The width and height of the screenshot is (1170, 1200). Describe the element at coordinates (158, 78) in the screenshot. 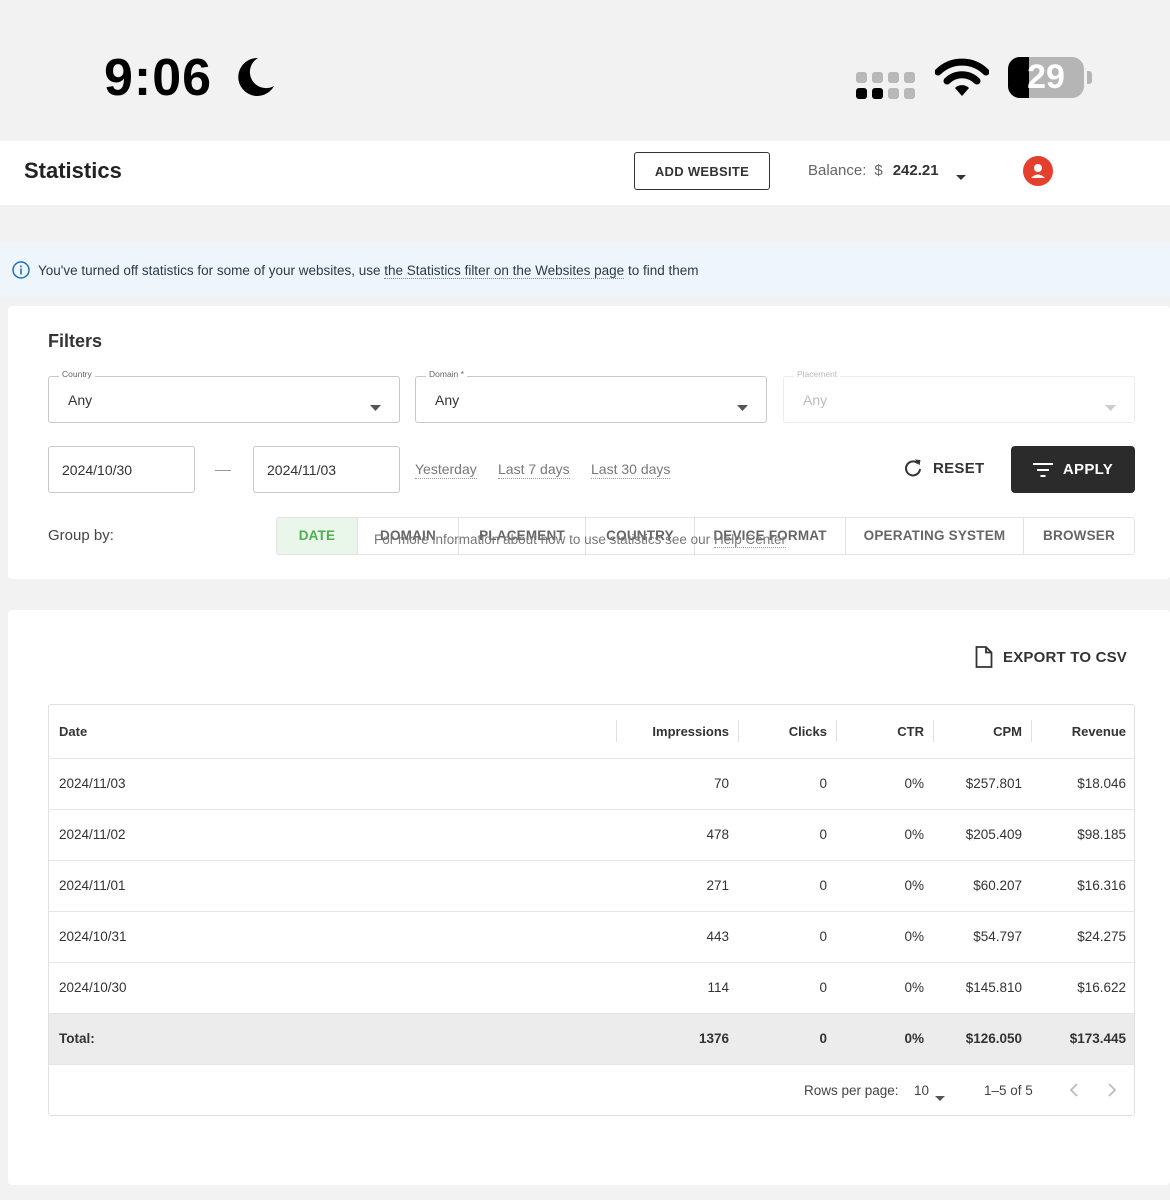

I see `status-time: 9:06` at that location.